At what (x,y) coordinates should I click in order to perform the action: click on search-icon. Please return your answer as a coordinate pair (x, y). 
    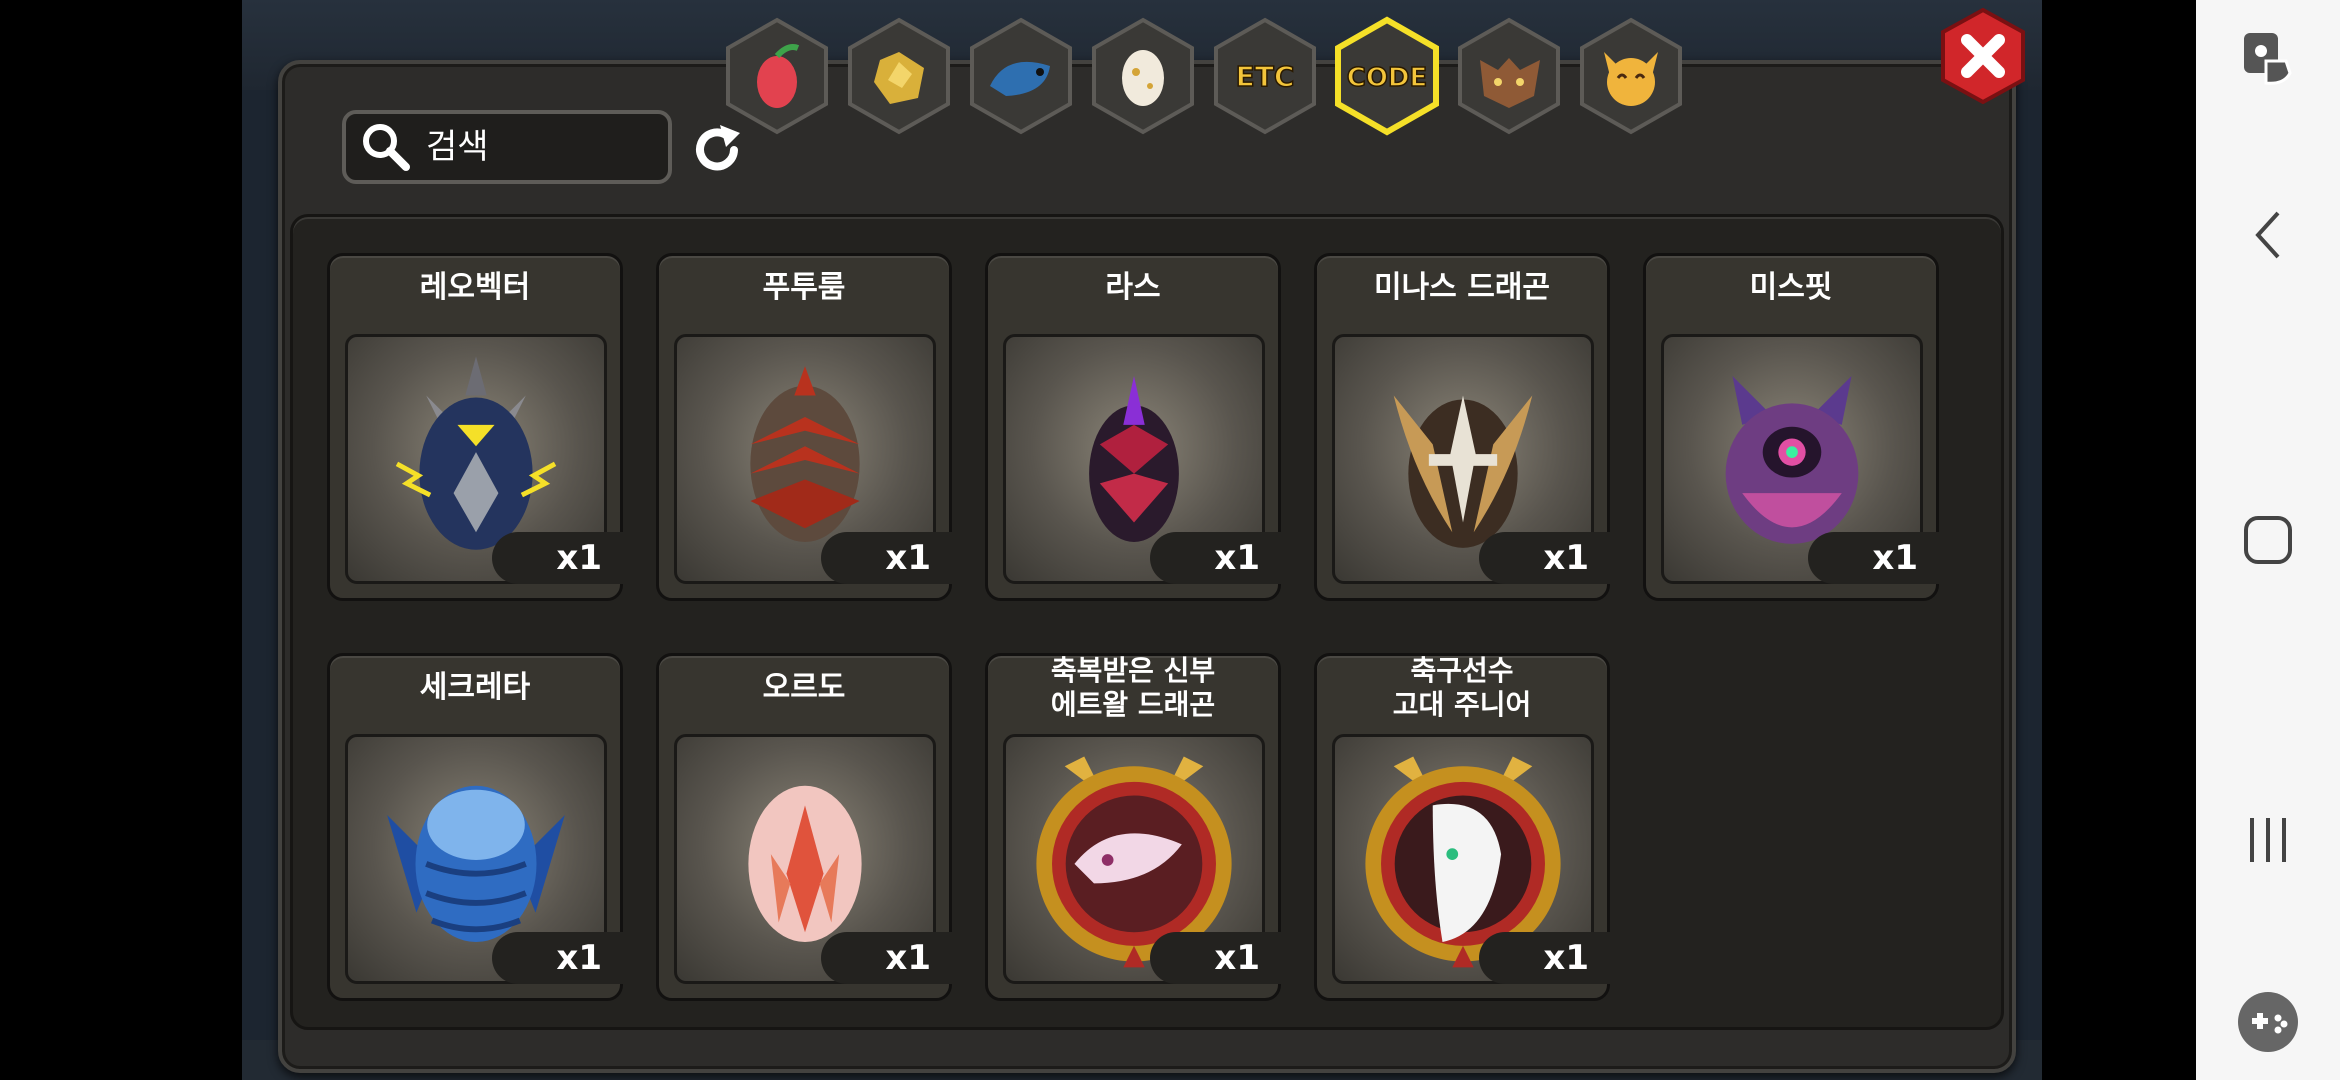
    Looking at the image, I should click on (386, 147).